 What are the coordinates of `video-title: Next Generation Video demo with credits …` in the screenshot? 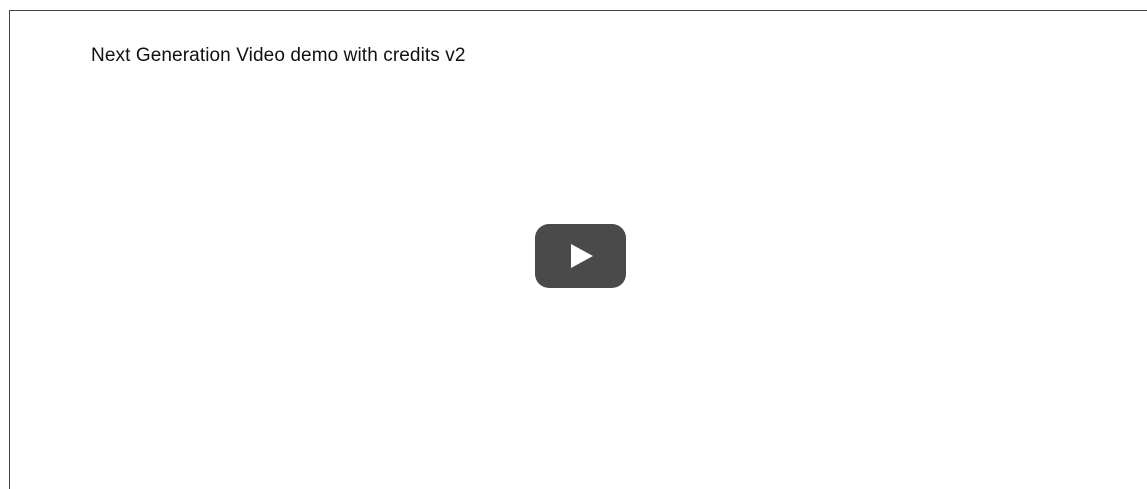 It's located at (278, 56).